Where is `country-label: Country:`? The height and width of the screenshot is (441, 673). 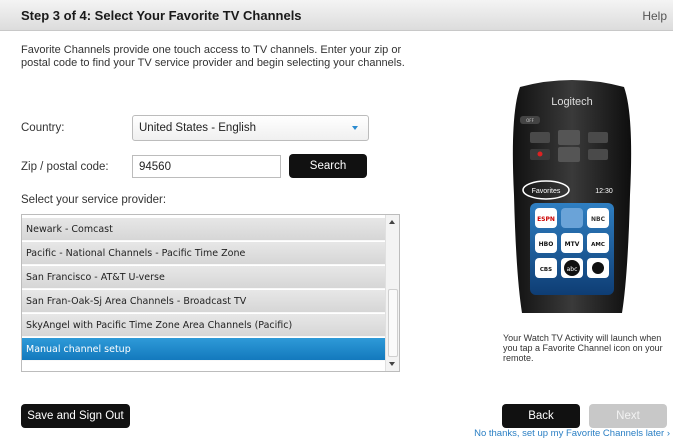 country-label: Country: is located at coordinates (43, 128).